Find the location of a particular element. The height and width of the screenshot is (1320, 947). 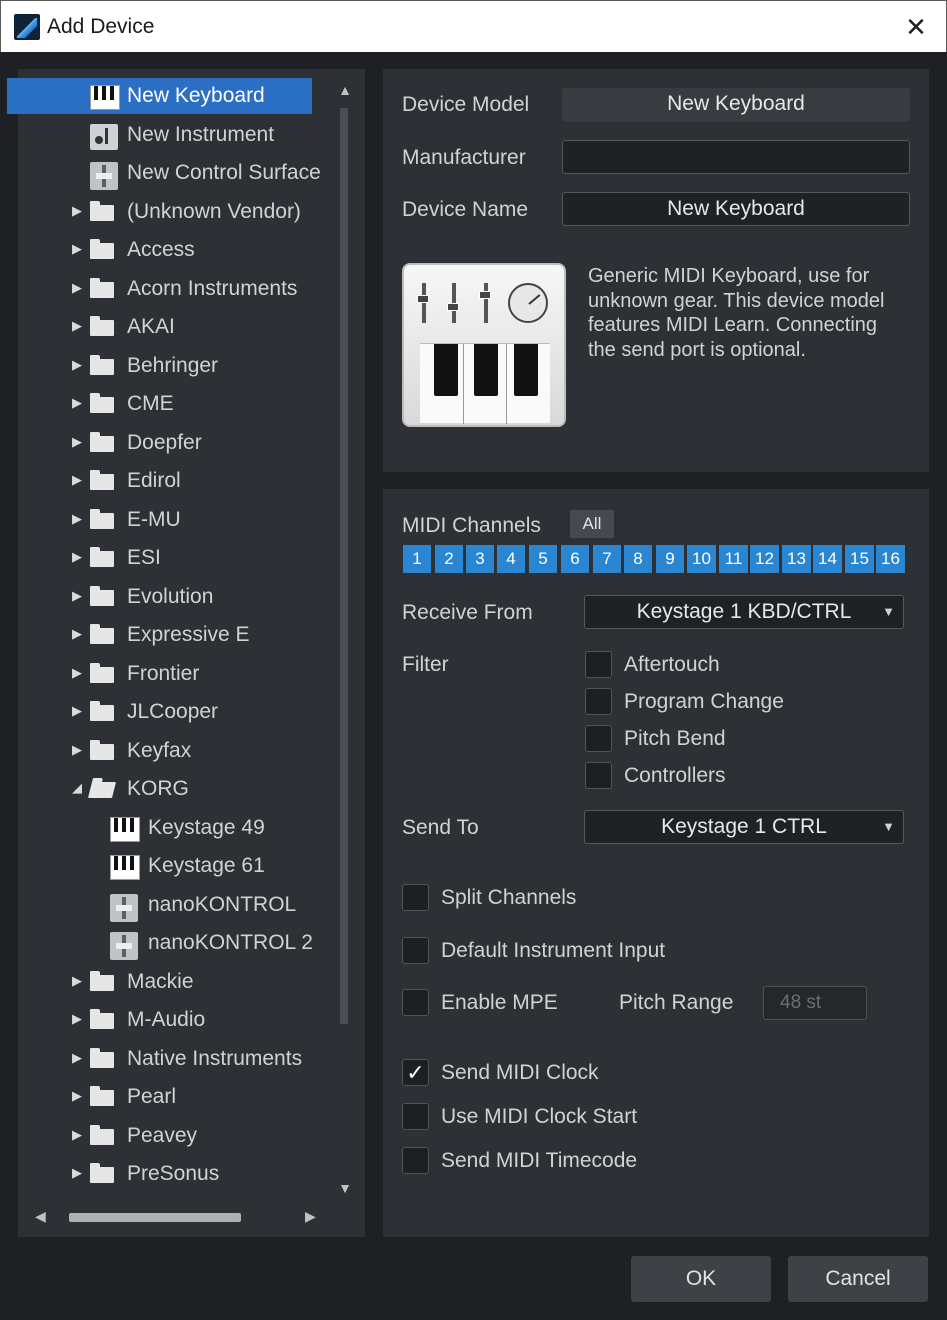

midi-channel-button: 14 is located at coordinates (827, 559).